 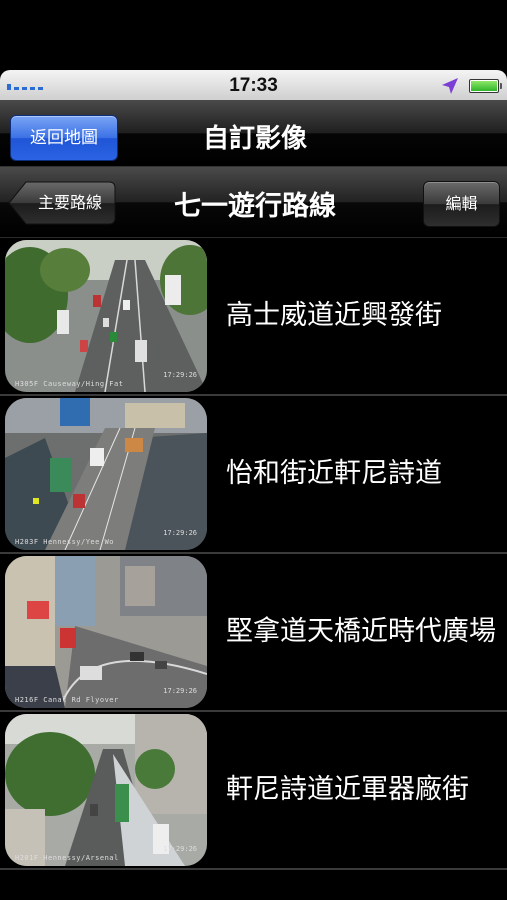 I want to click on route-toolbar: 主要路線 七一遊行路線 編輯, so click(x=253, y=202).